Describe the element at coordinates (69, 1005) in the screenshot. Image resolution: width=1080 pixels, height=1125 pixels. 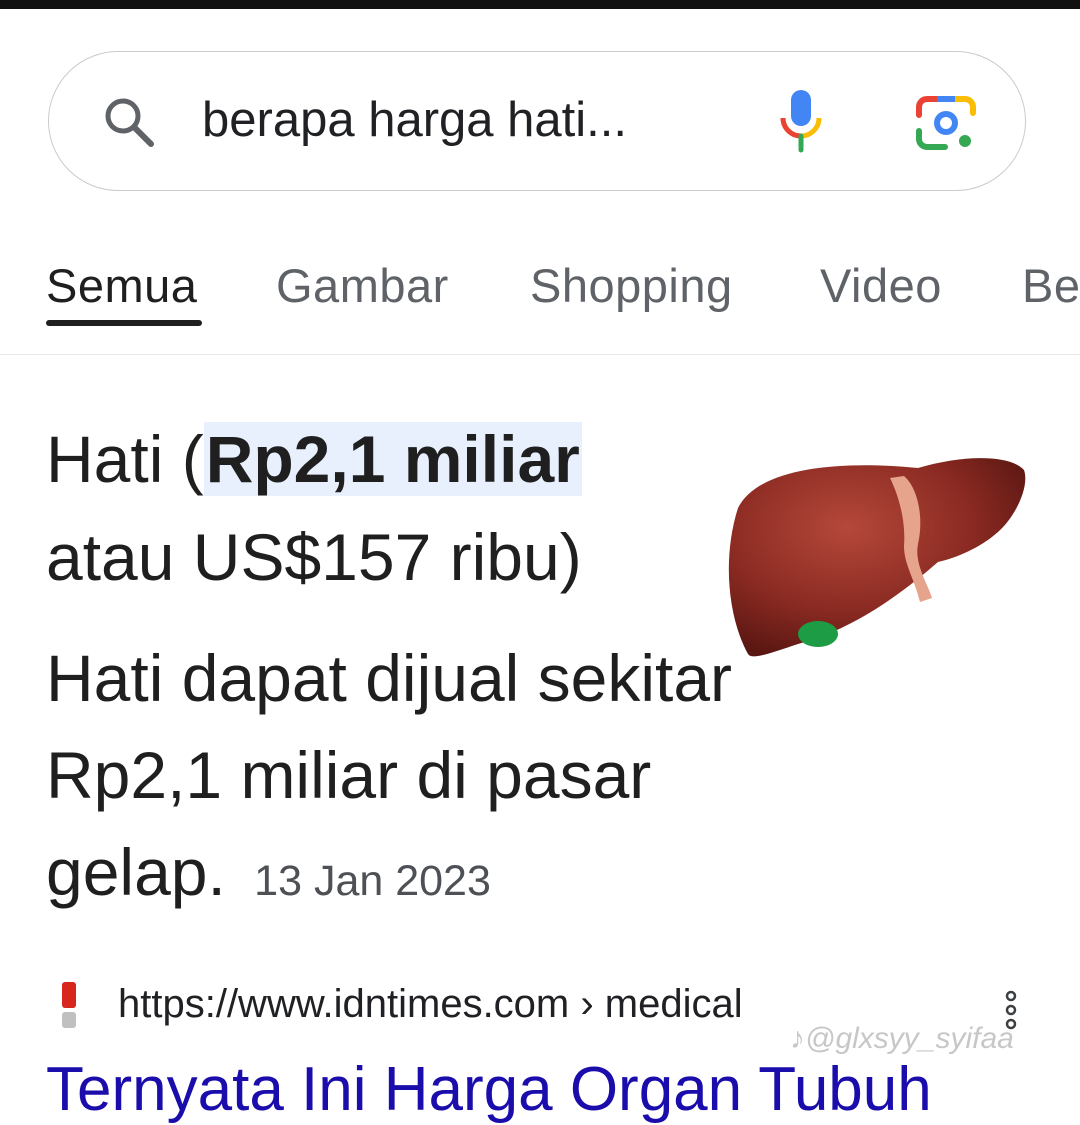
I see `idntimes-favicon` at that location.